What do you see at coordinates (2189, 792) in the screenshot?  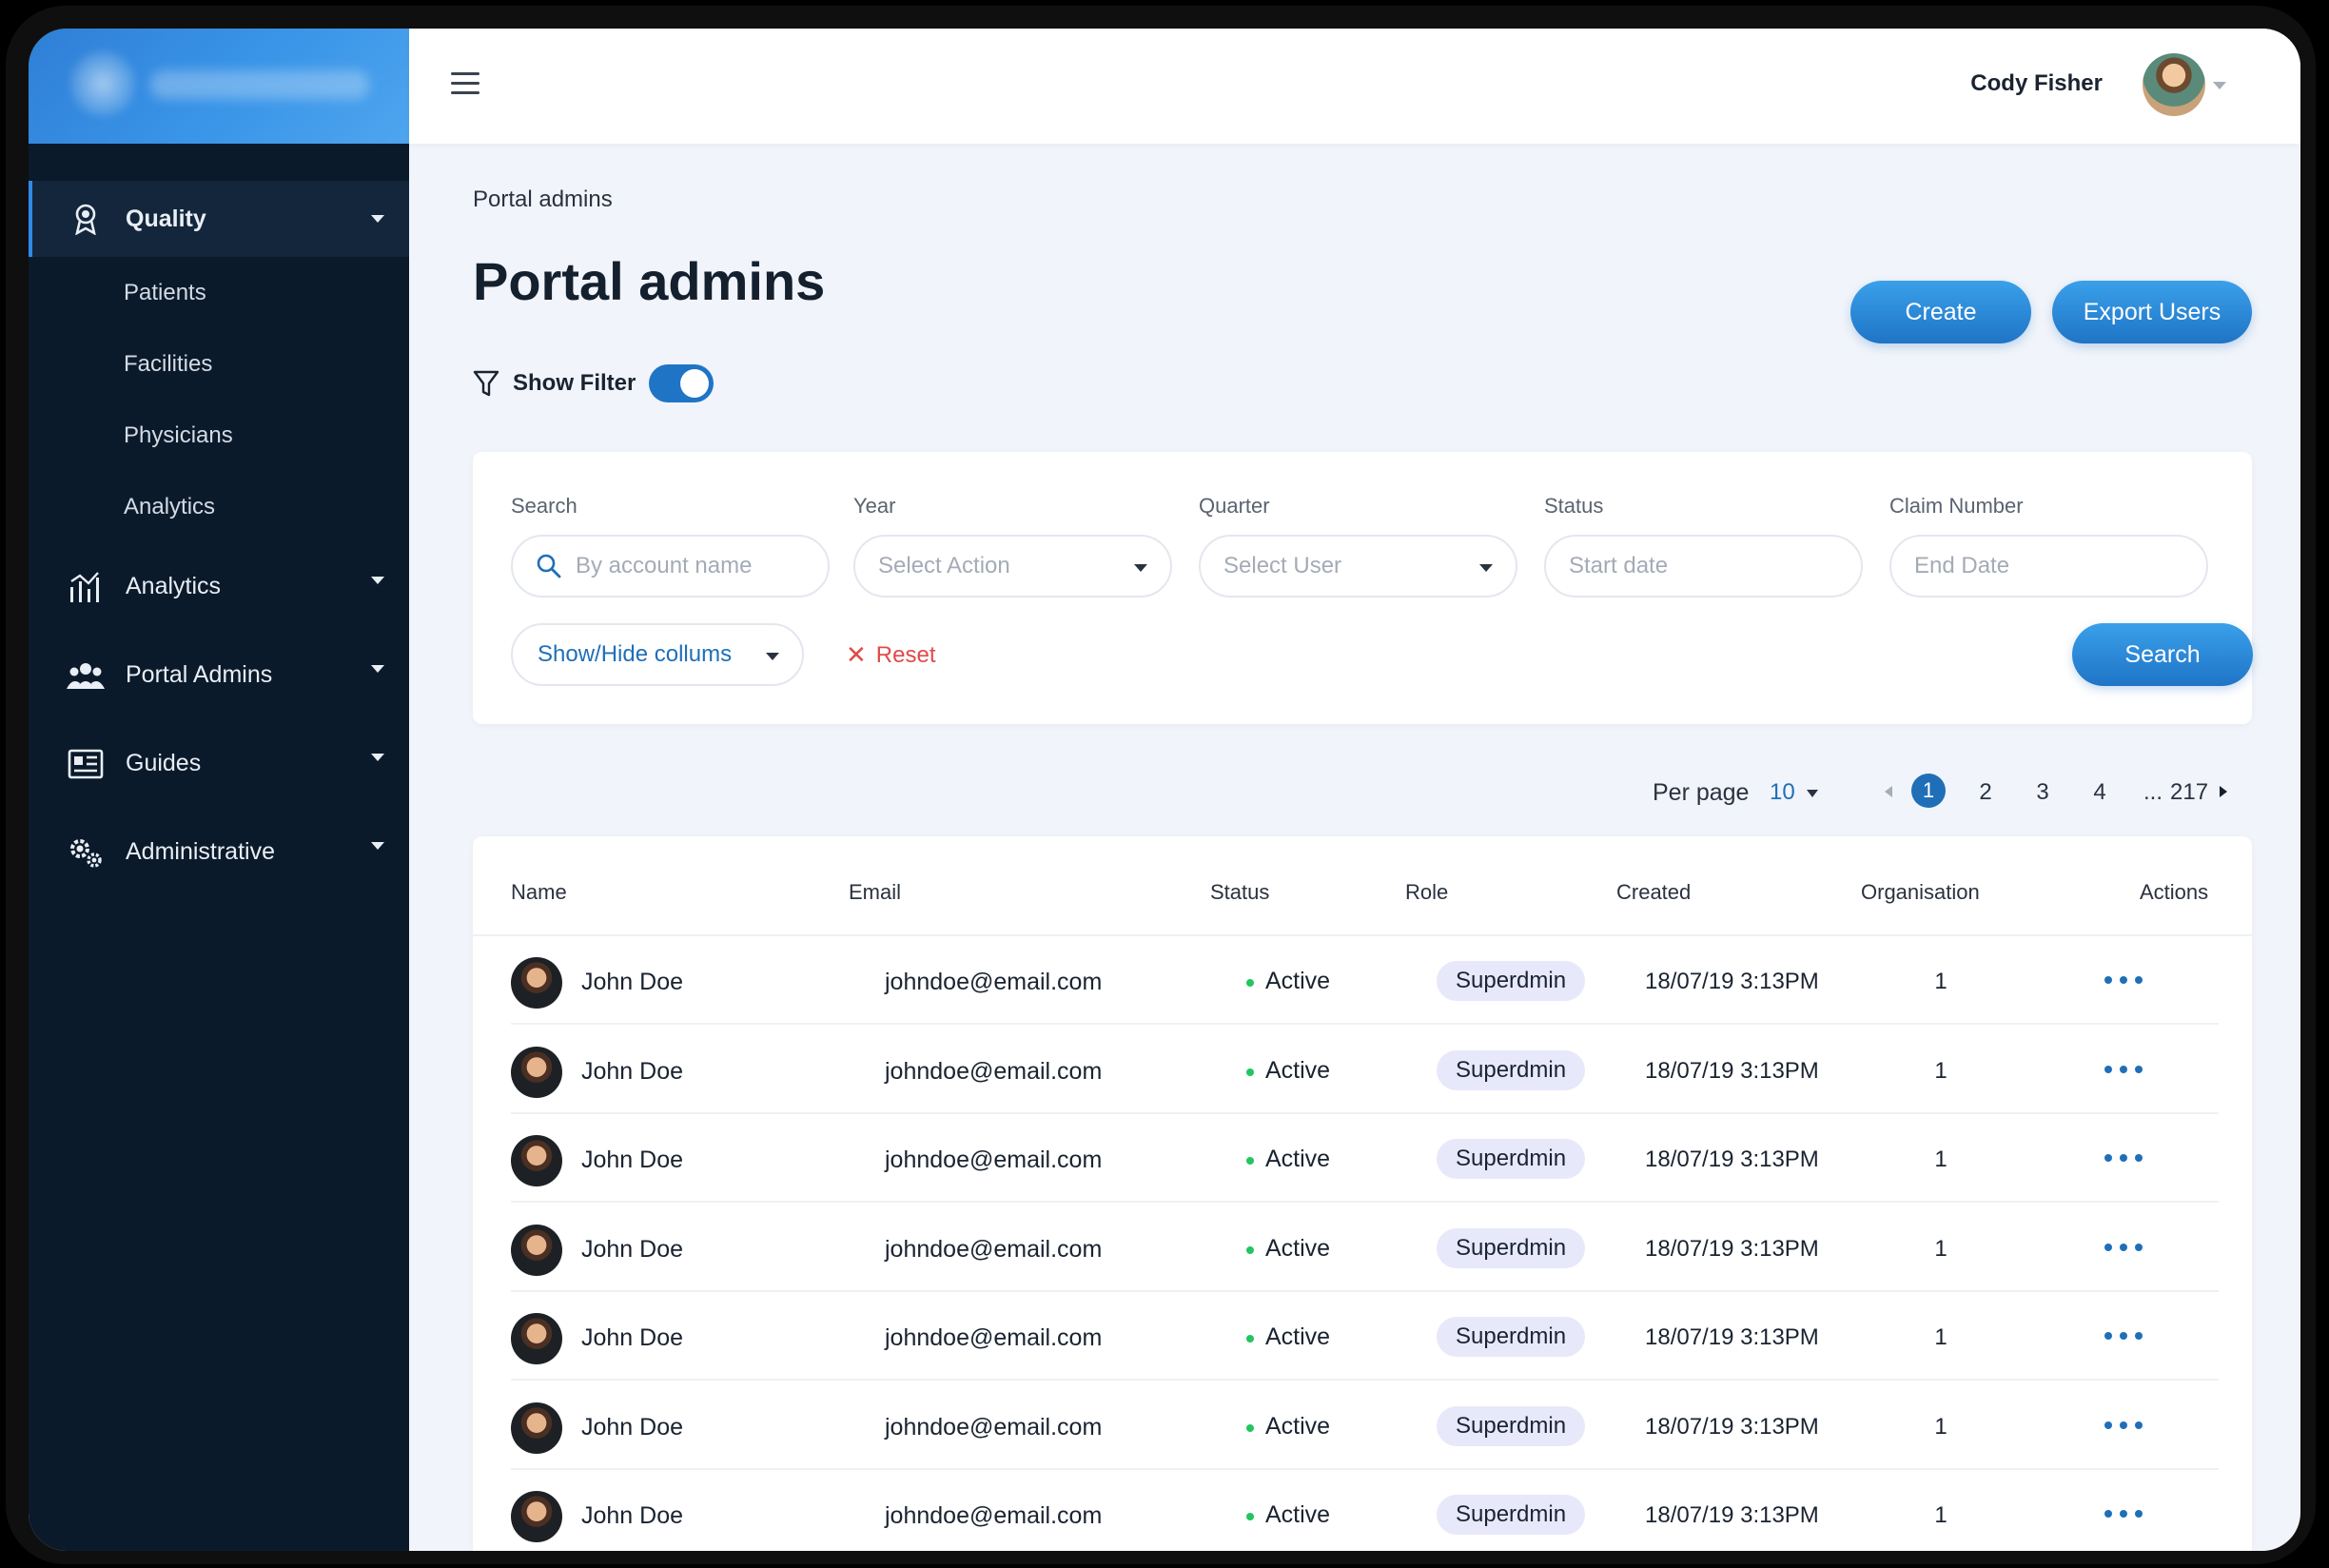 I see `page-217: 217` at bounding box center [2189, 792].